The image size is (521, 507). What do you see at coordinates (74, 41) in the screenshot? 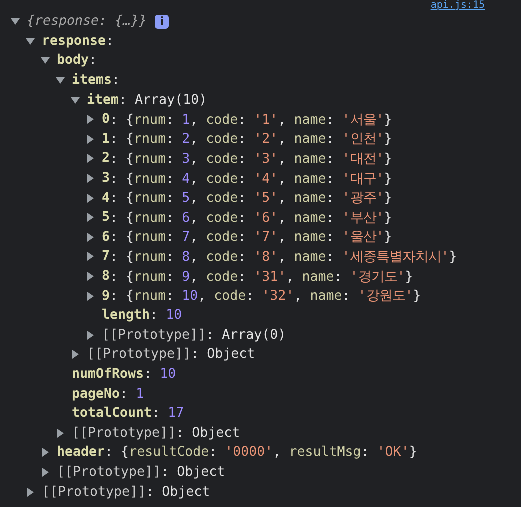
I see `property-key: response` at bounding box center [74, 41].